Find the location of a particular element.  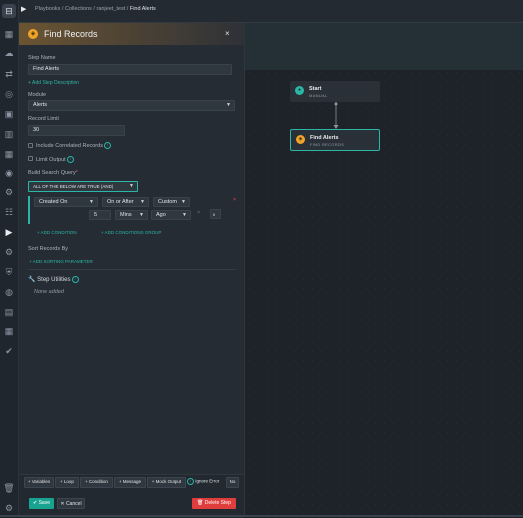

shield-icon: ⛨ is located at coordinates (9, 272).